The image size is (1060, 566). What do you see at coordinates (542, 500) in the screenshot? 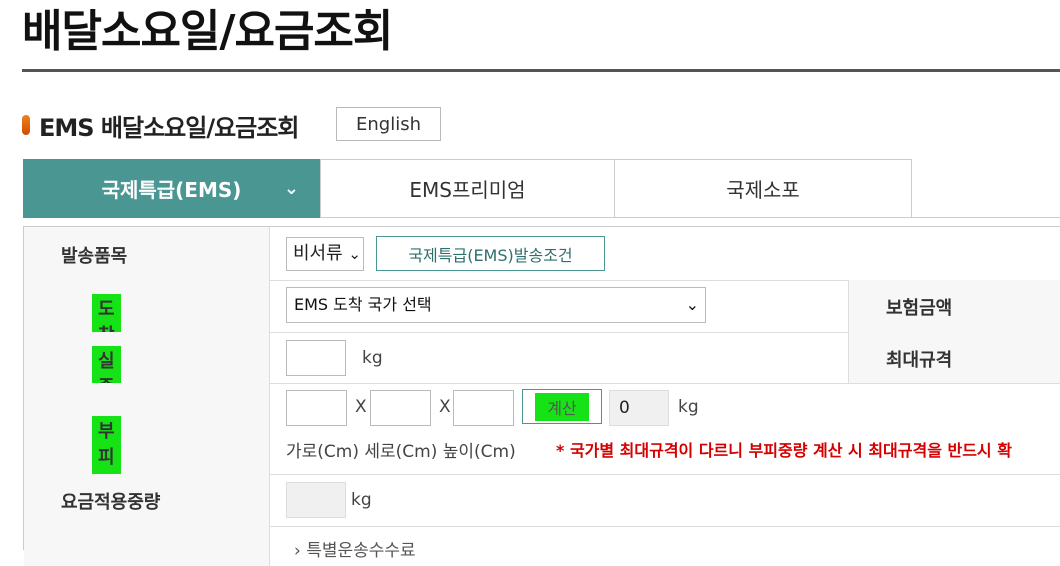
I see `form-row-charged-weight: 요금적용중량 kg` at bounding box center [542, 500].